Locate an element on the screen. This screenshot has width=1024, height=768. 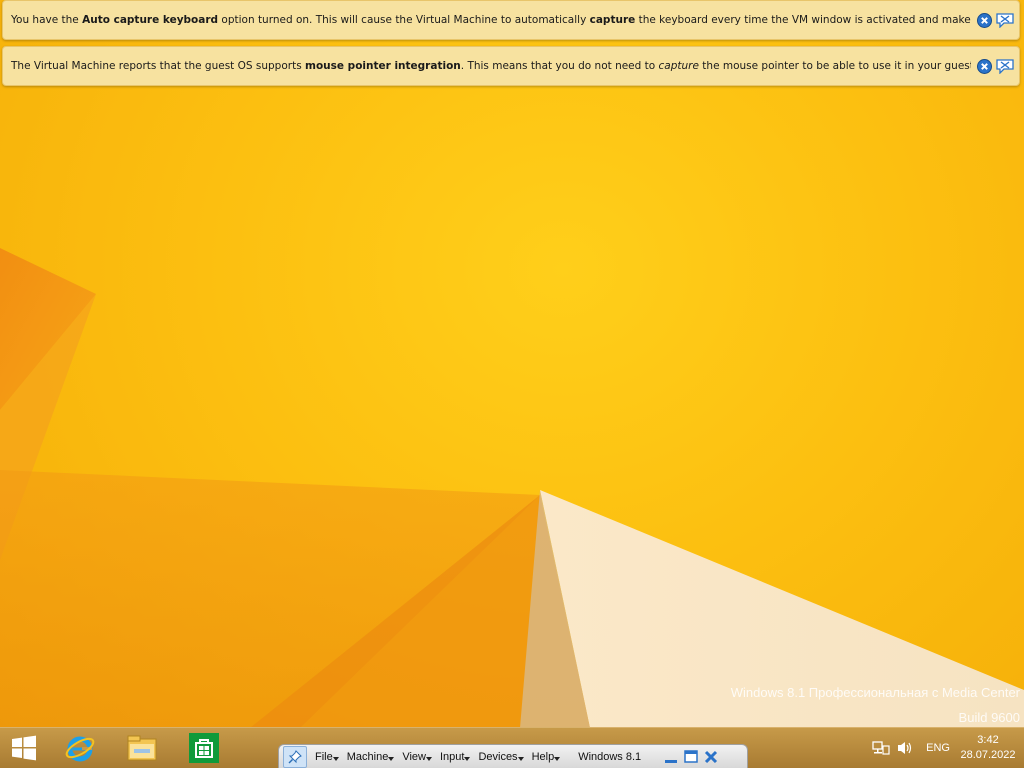
message-segment: You have the is located at coordinates (47, 20).